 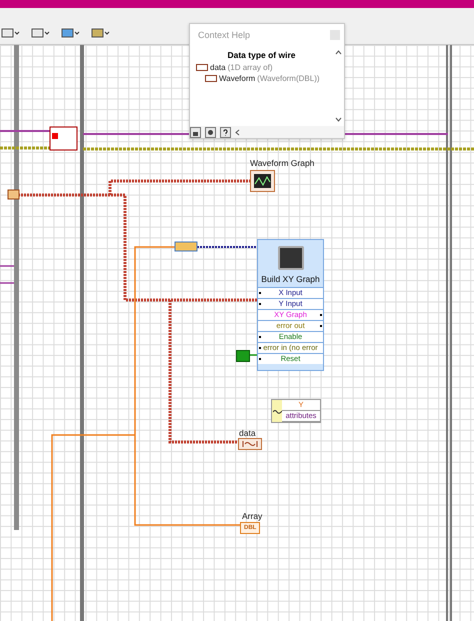 What do you see at coordinates (247, 433) in the screenshot?
I see `node-label: data` at bounding box center [247, 433].